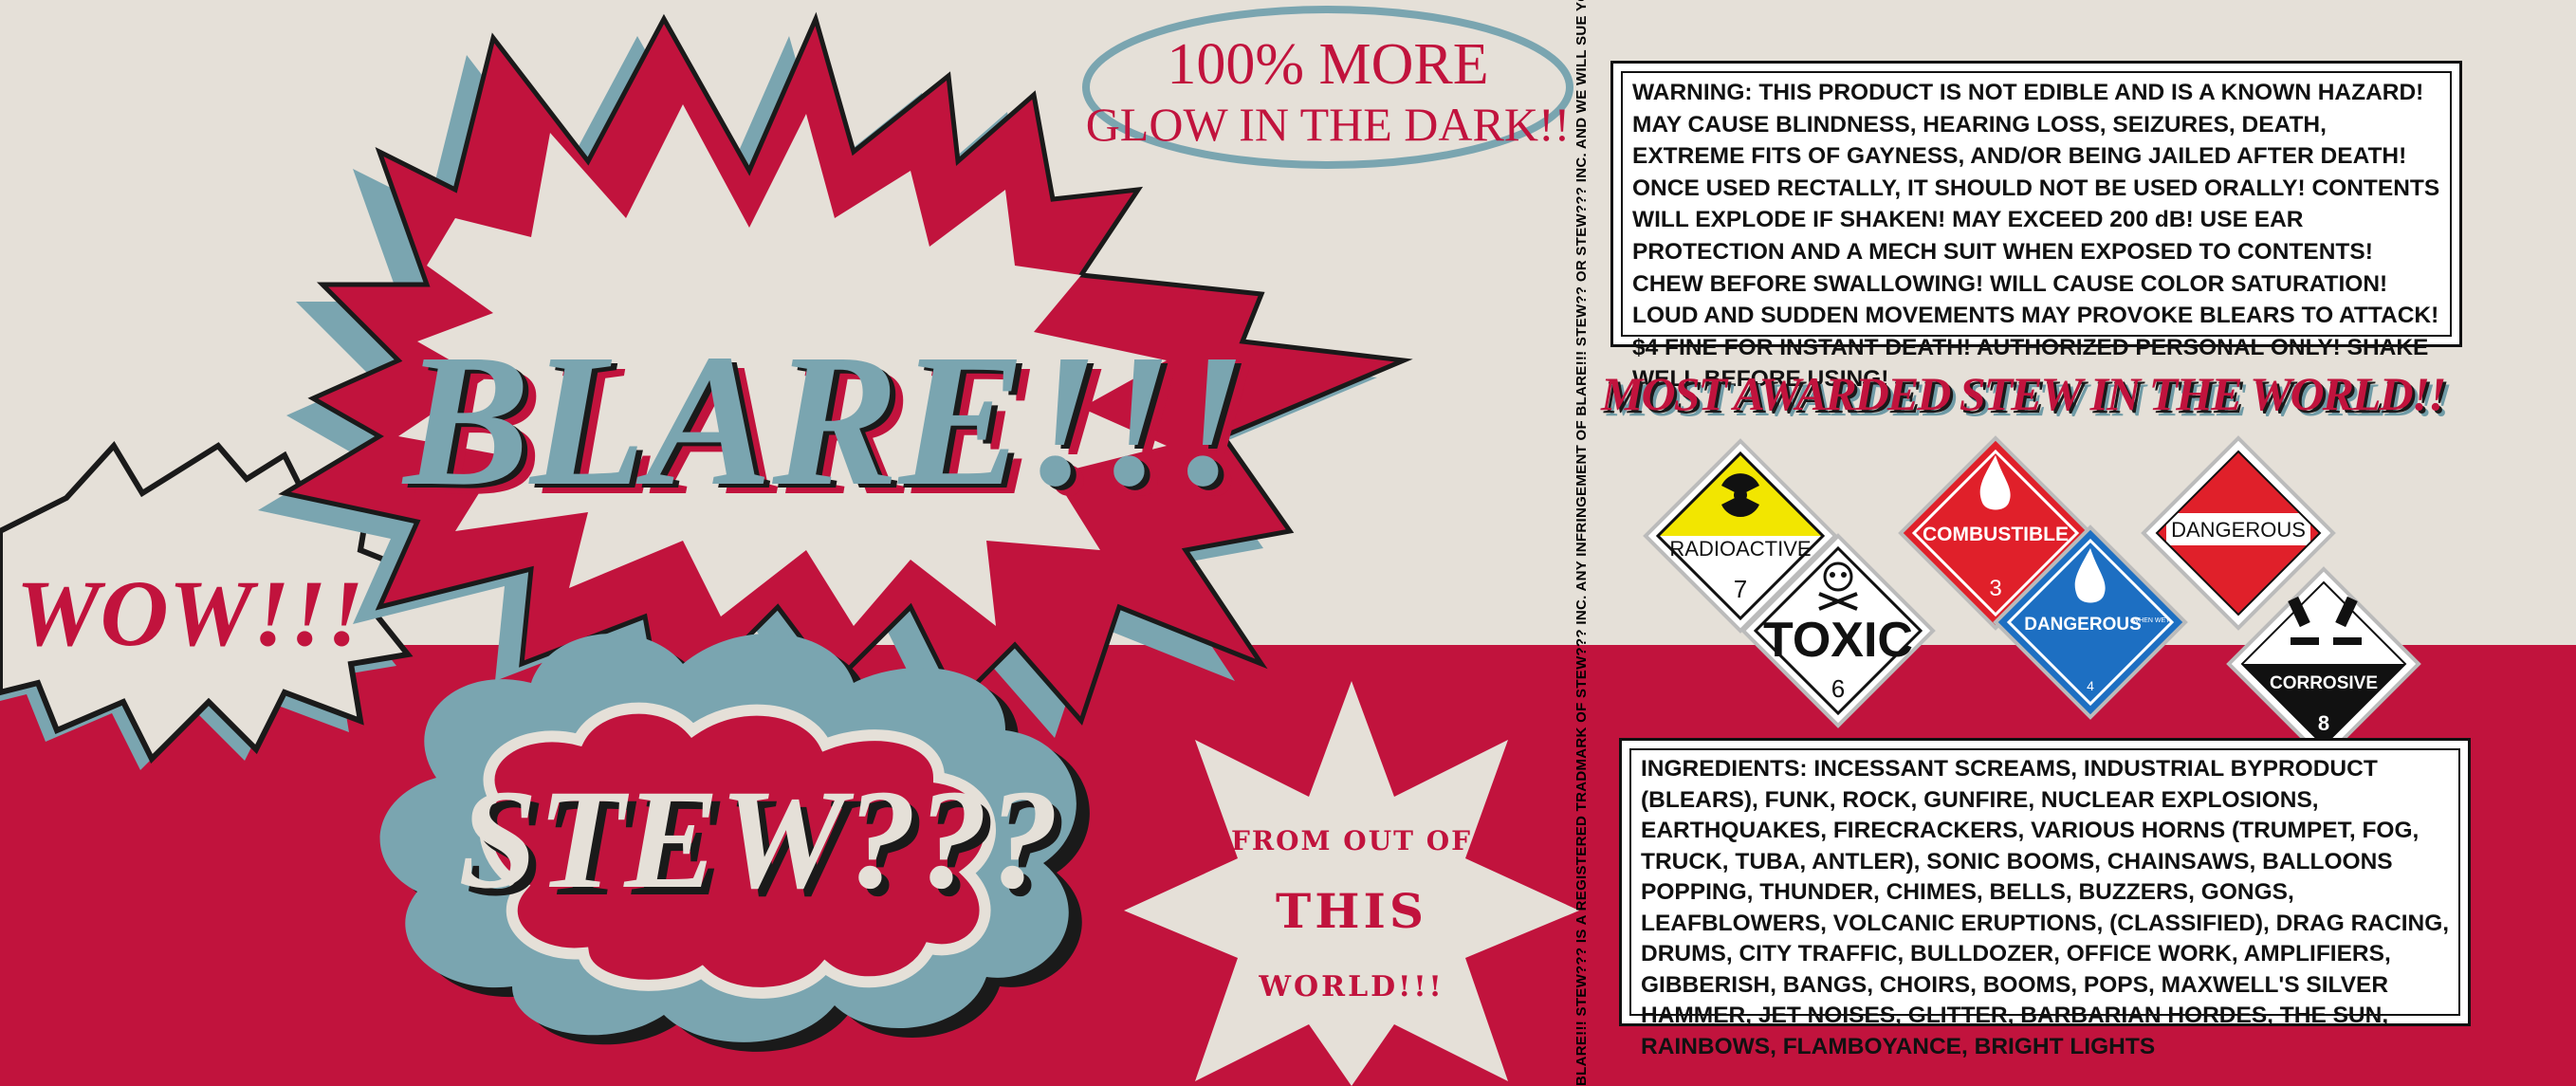 The height and width of the screenshot is (1086, 2576). Describe the element at coordinates (1838, 640) in the screenshot. I see `toxic-label: TOXIC` at that location.